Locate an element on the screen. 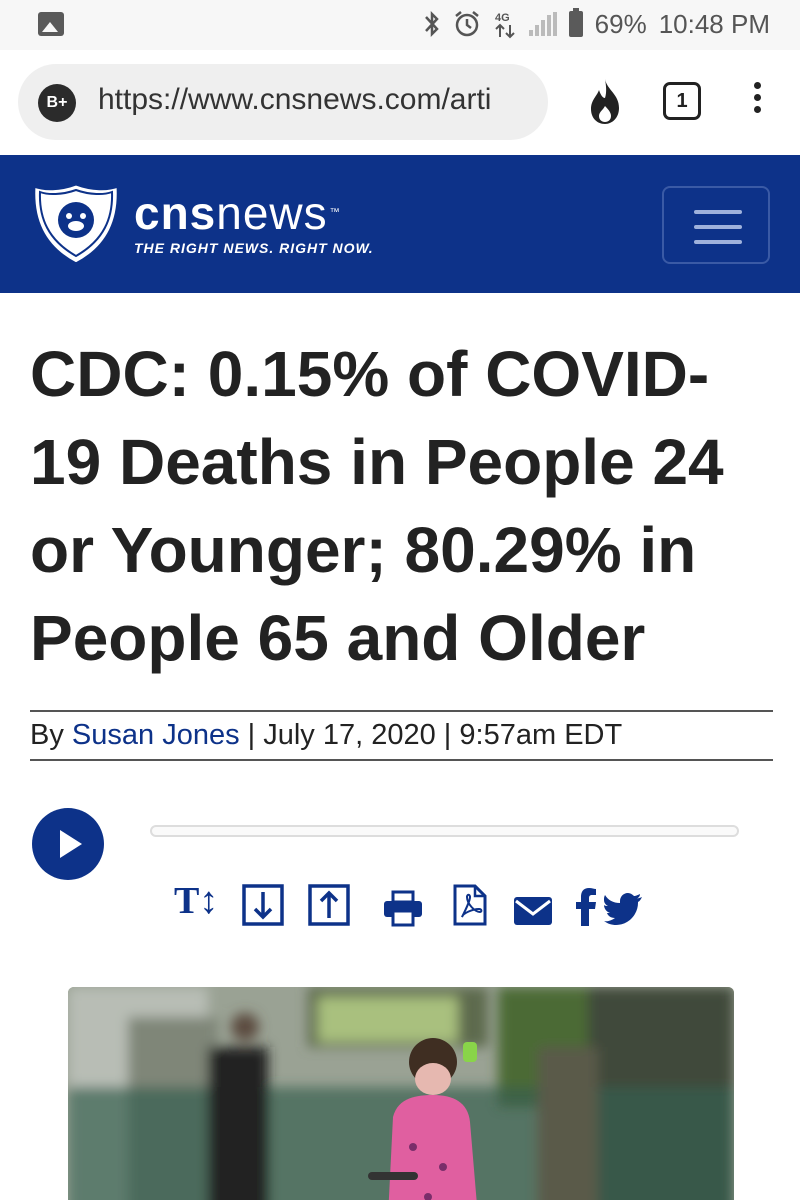 This screenshot has width=800, height=1200. flame-icon is located at coordinates (605, 101).